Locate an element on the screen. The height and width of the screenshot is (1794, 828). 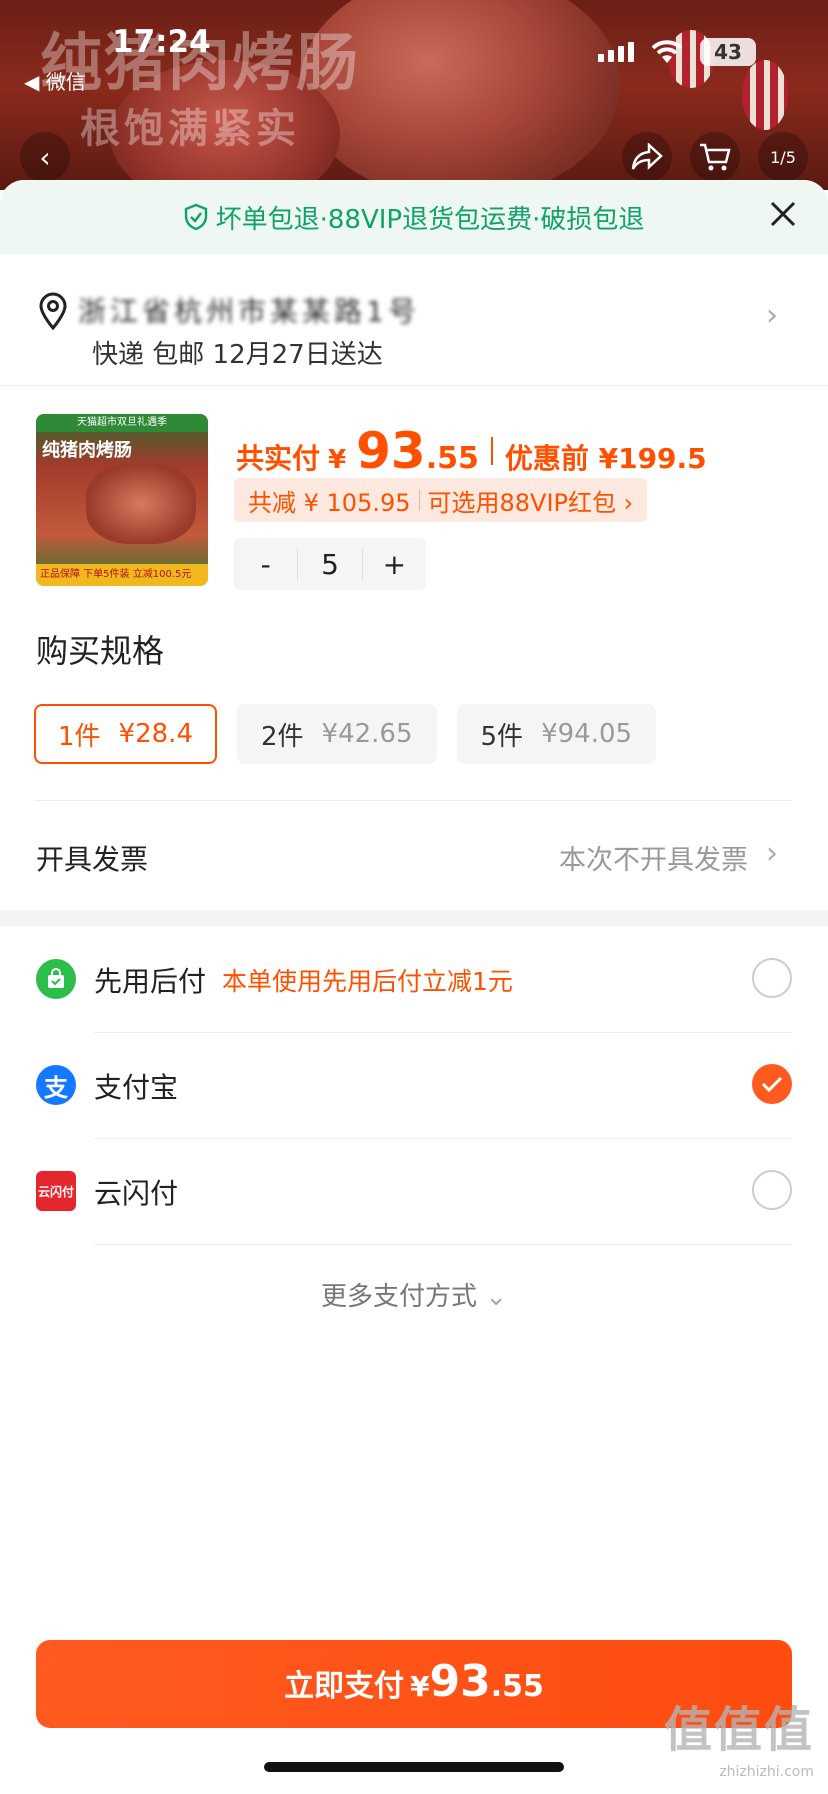
decrement-button: - is located at coordinates (265, 564).